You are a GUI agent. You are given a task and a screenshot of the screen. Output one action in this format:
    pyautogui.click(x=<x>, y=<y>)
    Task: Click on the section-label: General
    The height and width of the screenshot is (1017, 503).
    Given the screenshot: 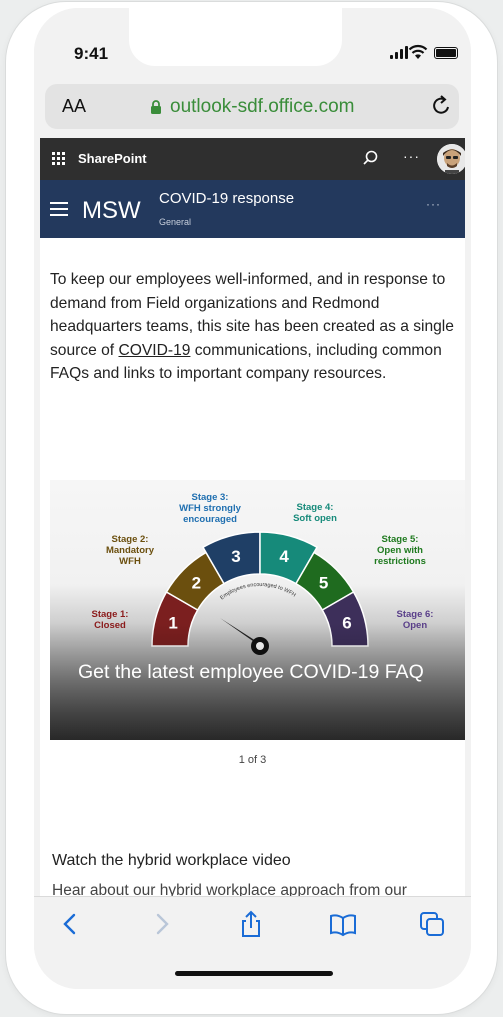 What is the action you would take?
    pyautogui.click(x=175, y=222)
    